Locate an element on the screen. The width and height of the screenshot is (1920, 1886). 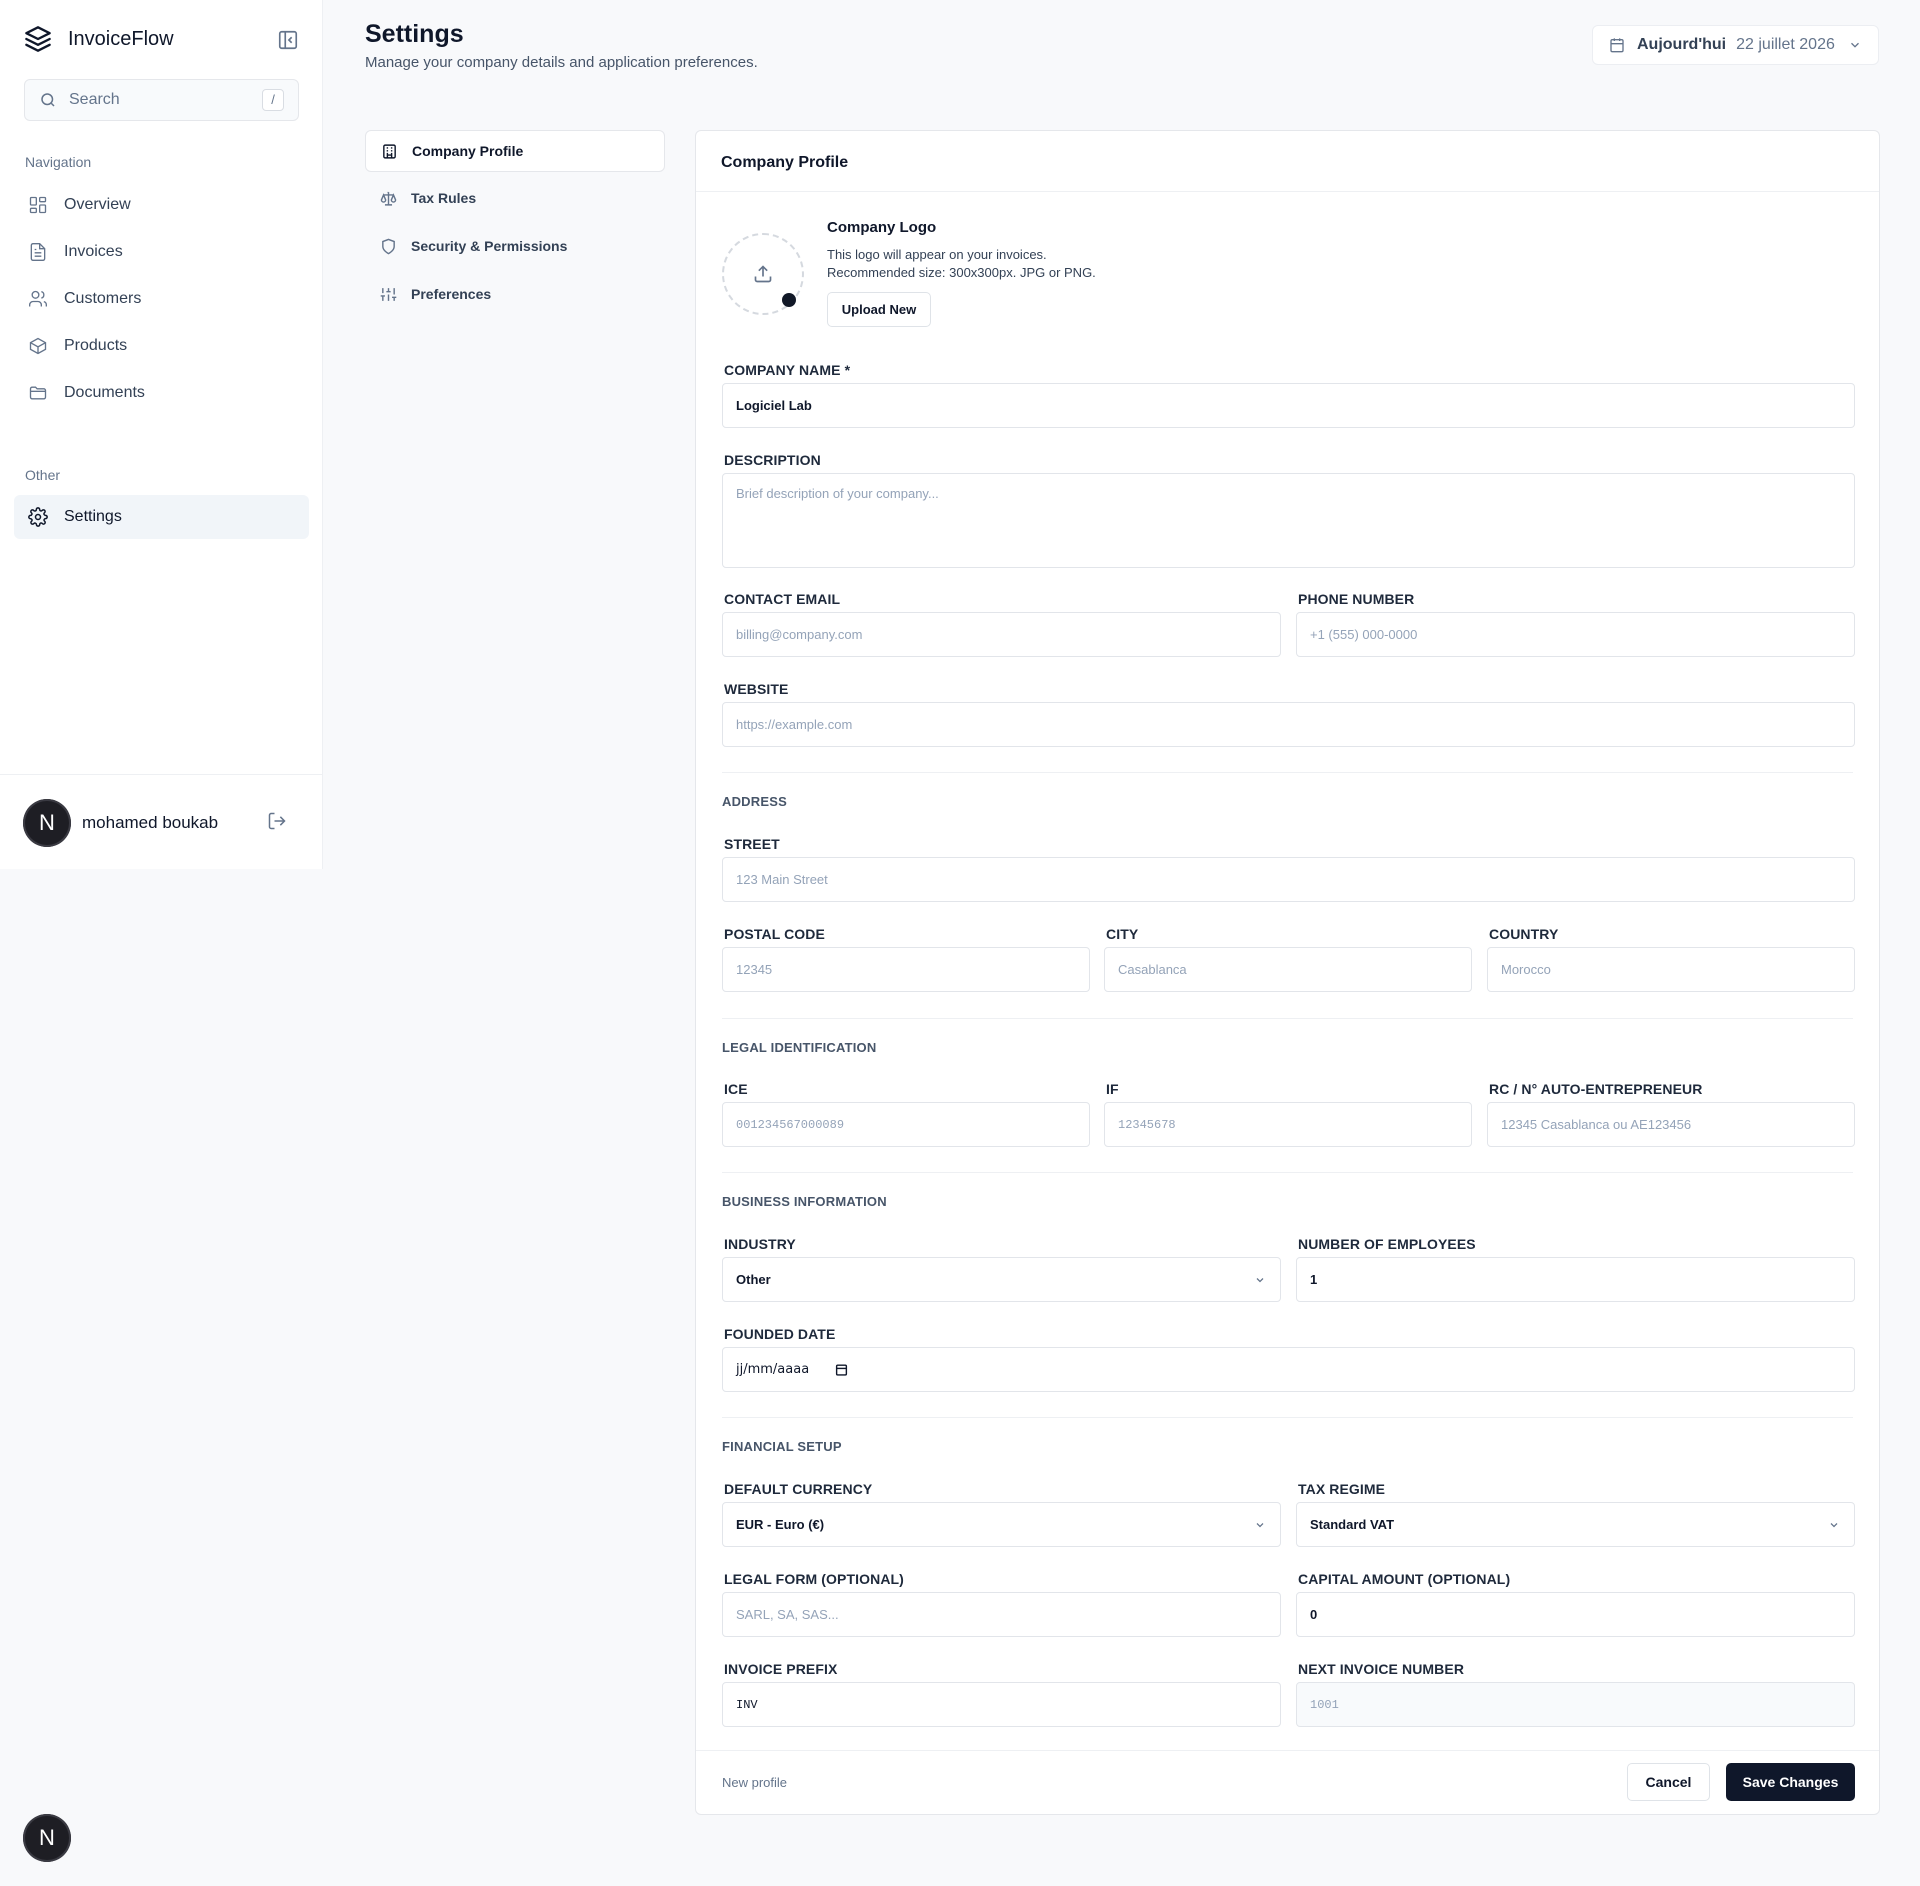
app-name: InvoiceFlow is located at coordinates (121, 38).